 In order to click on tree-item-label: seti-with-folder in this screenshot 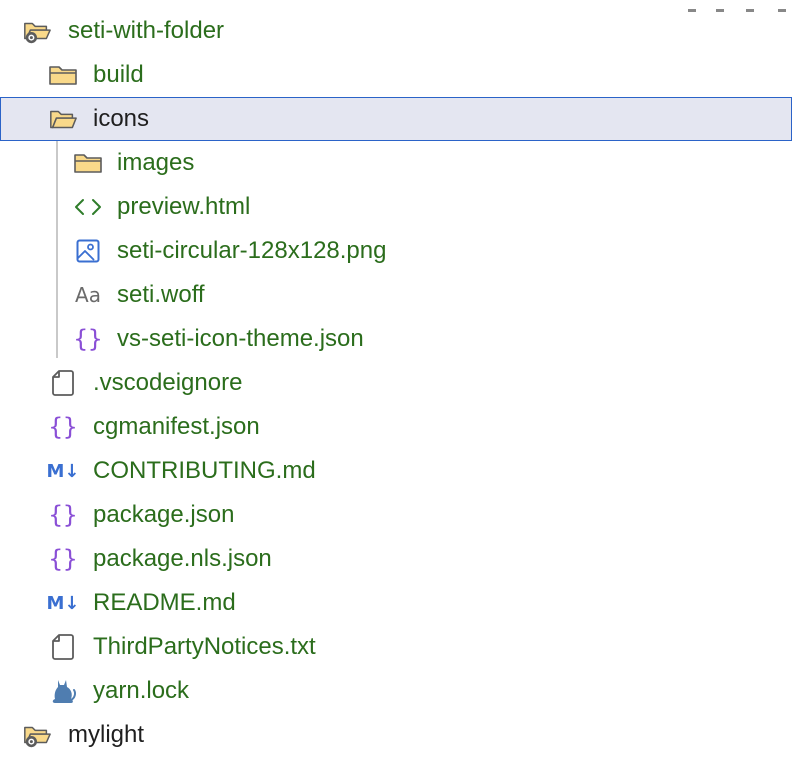, I will do `click(146, 30)`.